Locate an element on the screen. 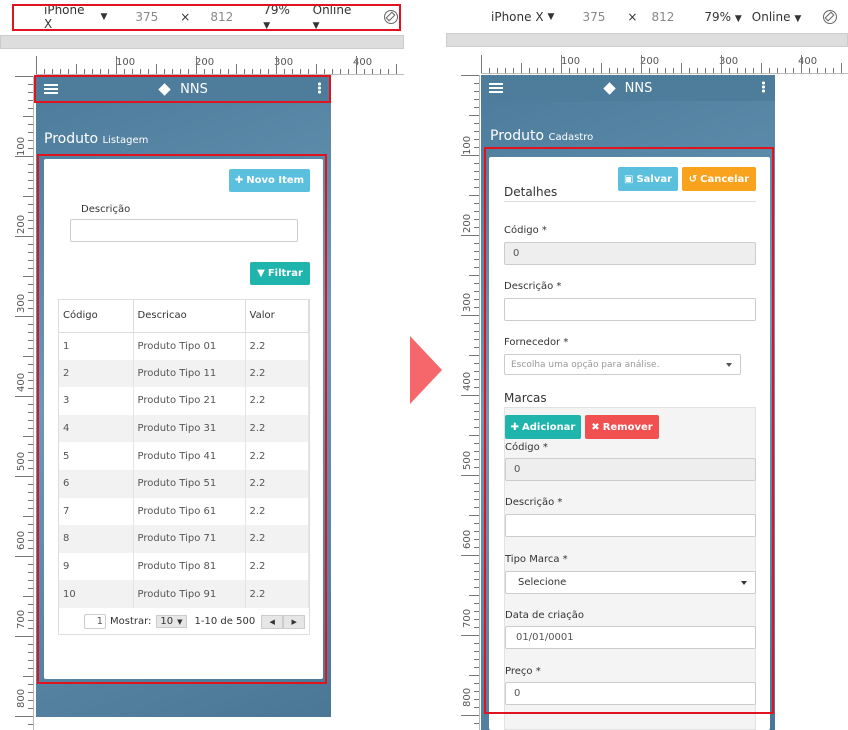 The width and height of the screenshot is (848, 730). next-page-button: ▶ is located at coordinates (294, 621).